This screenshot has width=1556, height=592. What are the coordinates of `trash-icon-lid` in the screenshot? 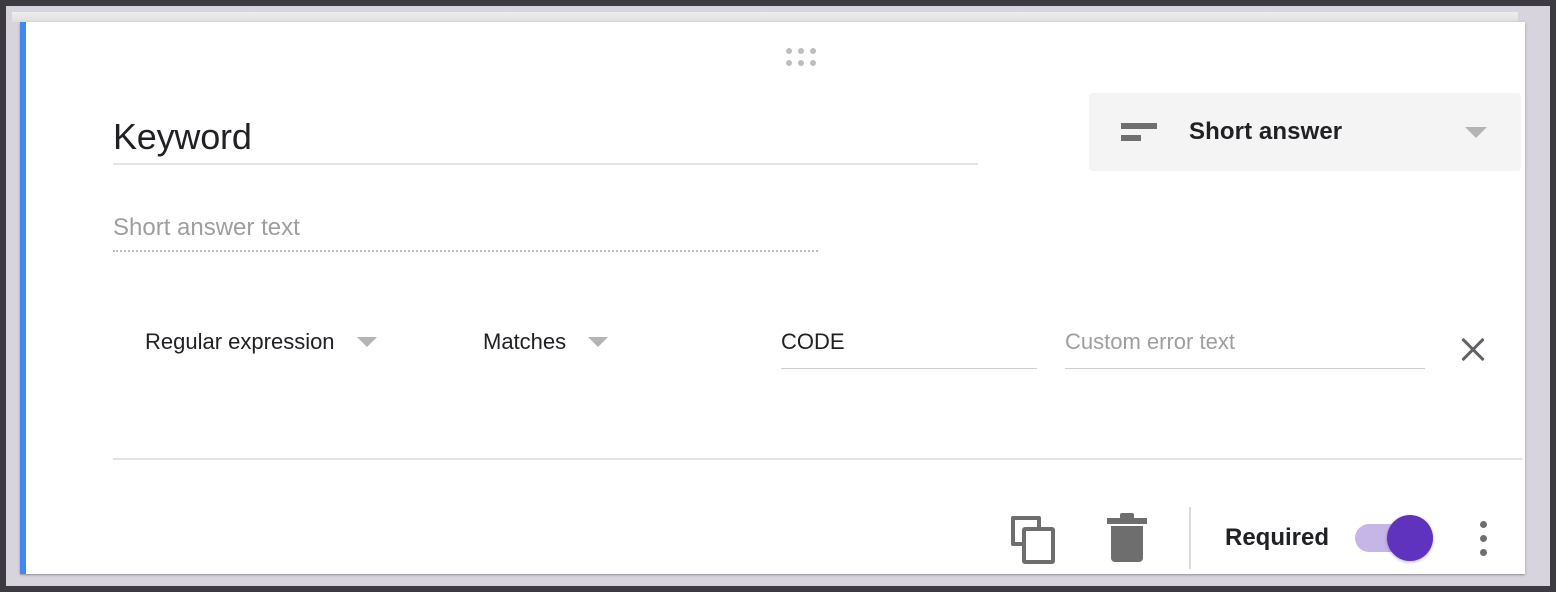 It's located at (1126, 521).